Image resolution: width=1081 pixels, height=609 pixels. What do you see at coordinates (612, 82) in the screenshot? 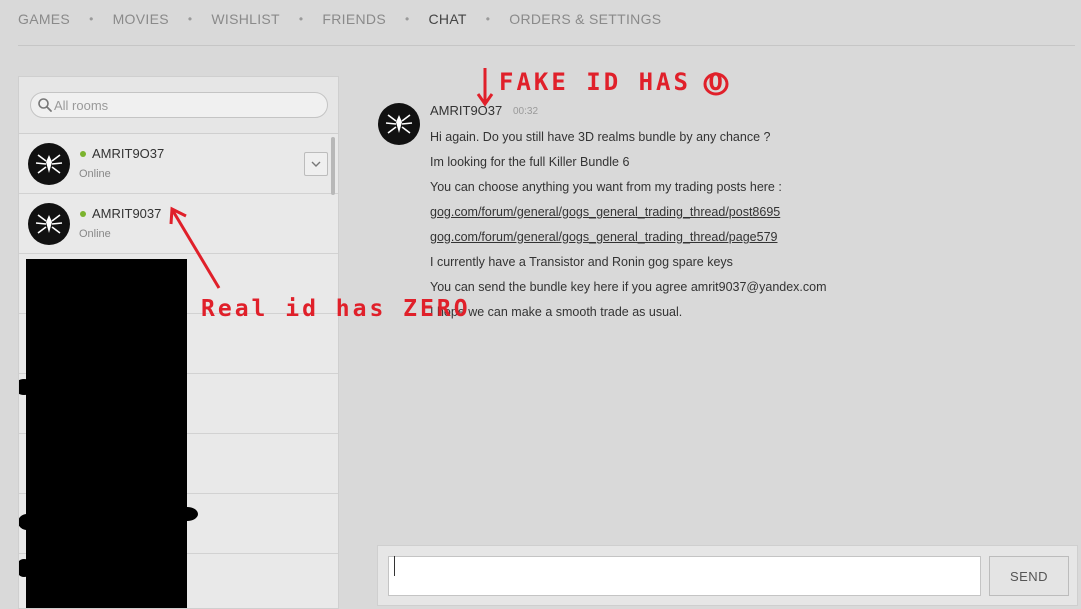
I see `annotation-fake-id: FAKE ID HAS O` at bounding box center [612, 82].